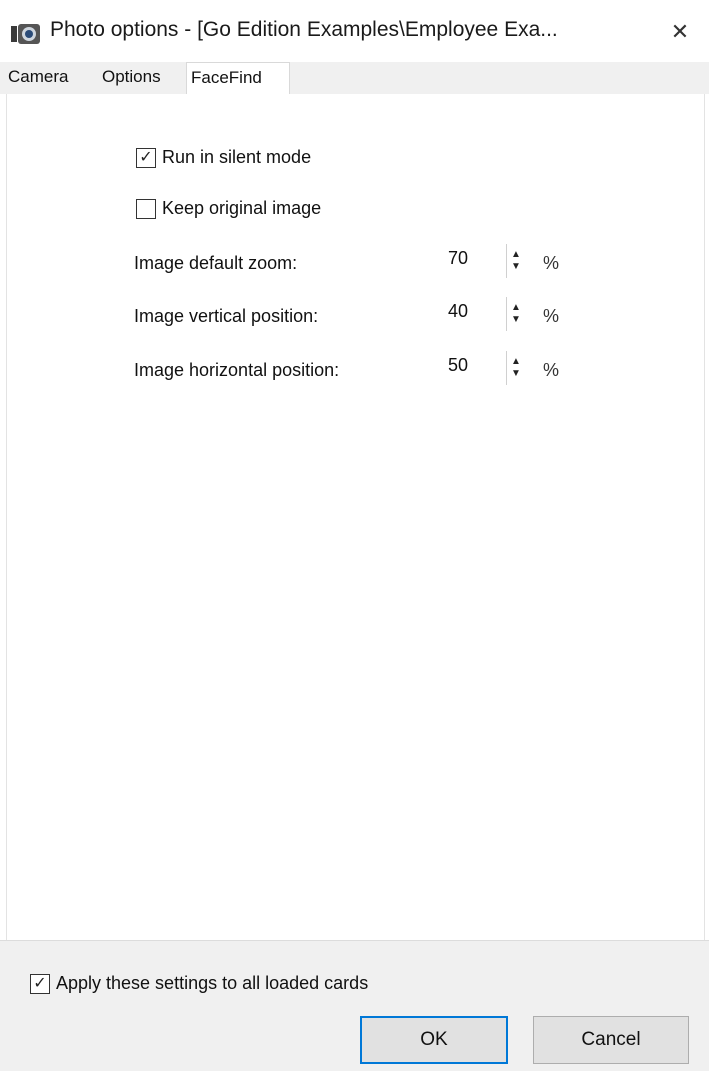 This screenshot has width=709, height=1071. Describe the element at coordinates (146, 208) in the screenshot. I see `keep-original-checkbox` at that location.